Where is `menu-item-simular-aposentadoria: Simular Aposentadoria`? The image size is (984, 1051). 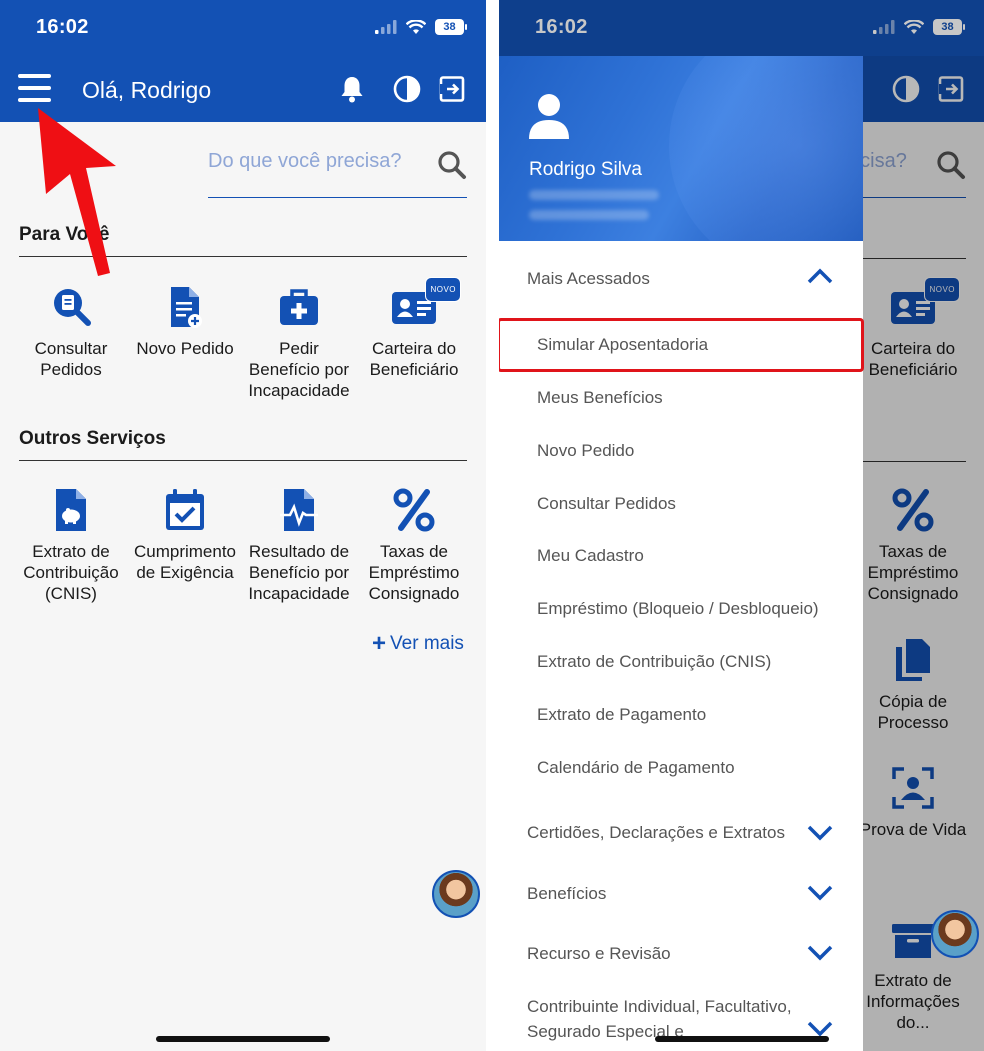
menu-item-simular-aposentadoria: Simular Aposentadoria is located at coordinates (622, 345).